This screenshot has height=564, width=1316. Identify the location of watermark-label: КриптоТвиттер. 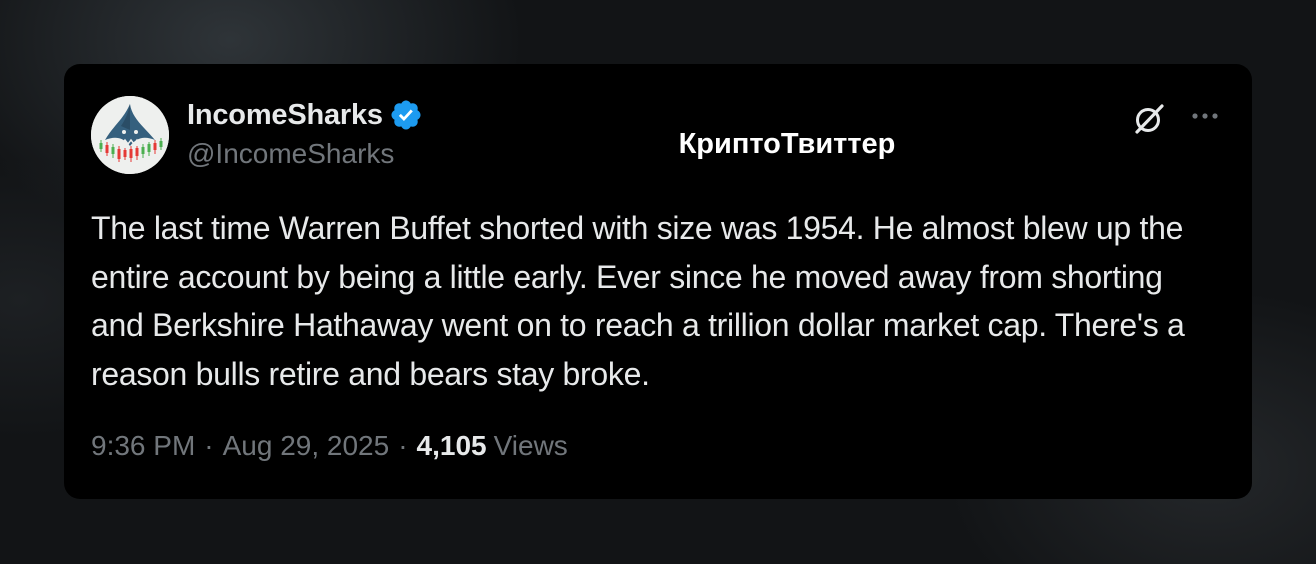
(787, 144).